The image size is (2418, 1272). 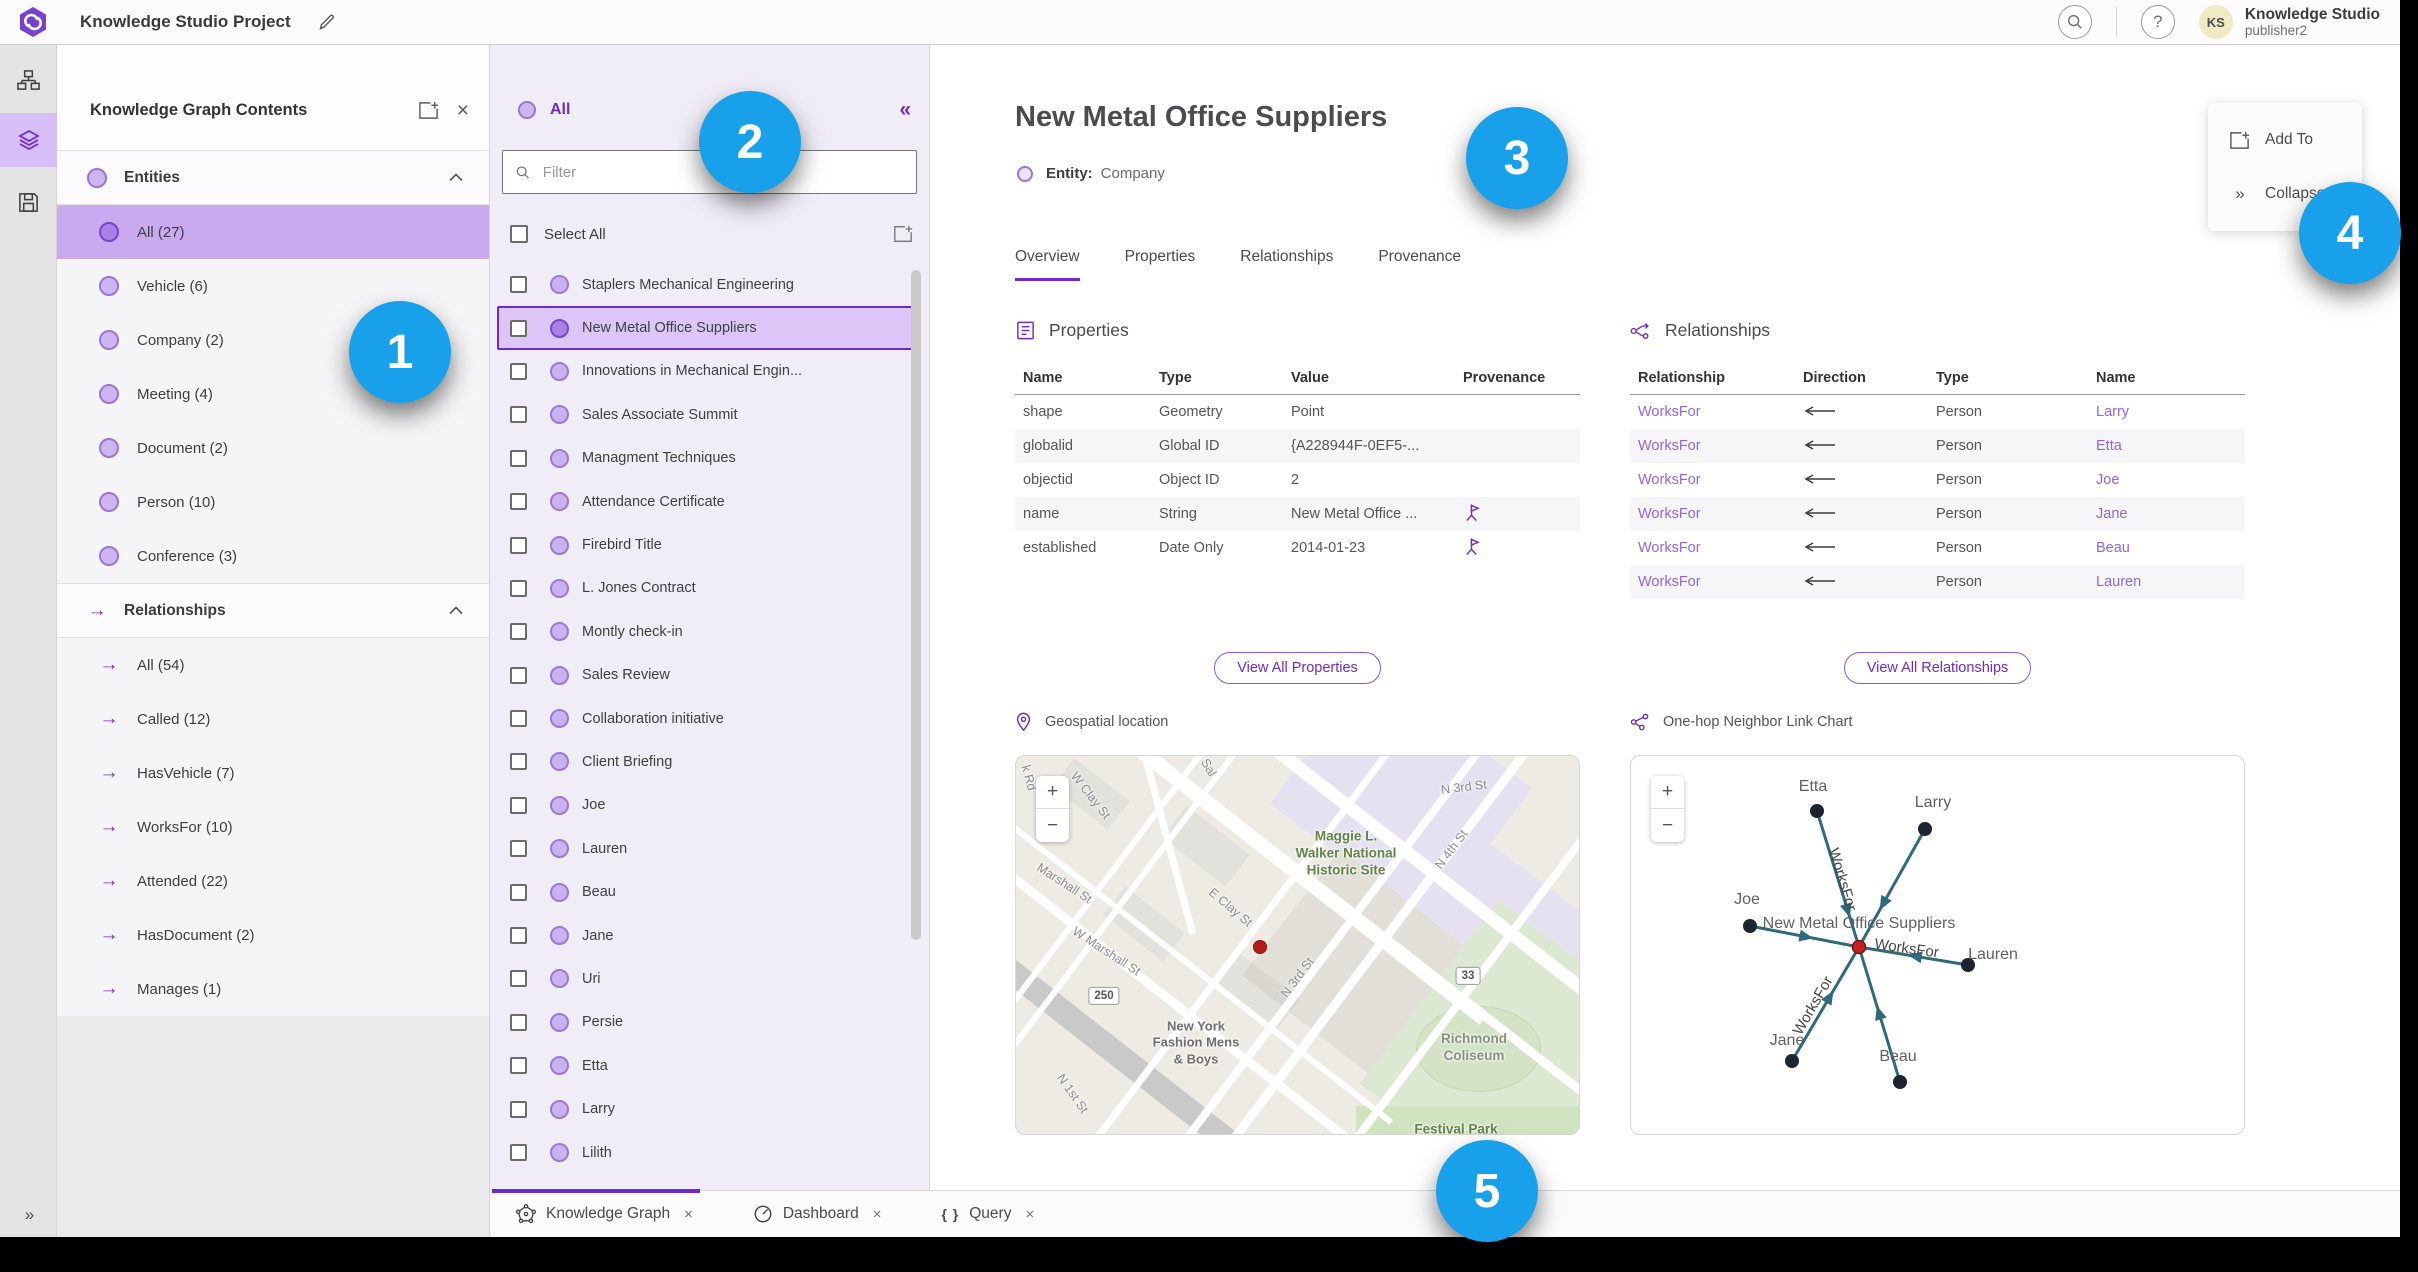 What do you see at coordinates (2166, 446) in the screenshot?
I see `entity-name-link: Etta` at bounding box center [2166, 446].